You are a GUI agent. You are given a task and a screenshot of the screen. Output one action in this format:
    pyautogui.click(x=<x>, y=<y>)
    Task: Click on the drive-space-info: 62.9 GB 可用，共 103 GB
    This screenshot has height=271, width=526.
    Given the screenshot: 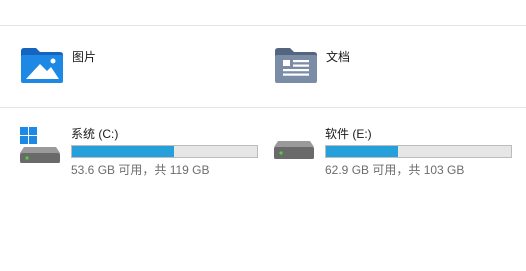 What is the action you would take?
    pyautogui.click(x=395, y=170)
    